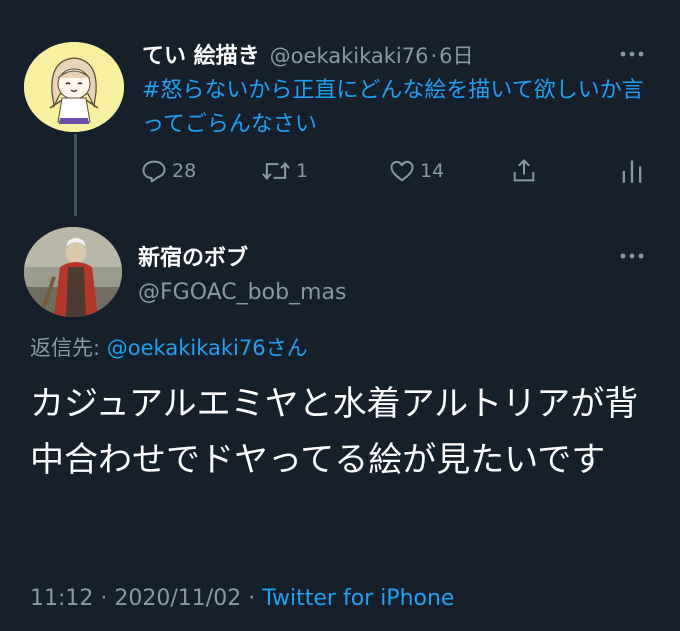  What do you see at coordinates (177, 598) in the screenshot?
I see `tweet-date: 2020/11/02` at bounding box center [177, 598].